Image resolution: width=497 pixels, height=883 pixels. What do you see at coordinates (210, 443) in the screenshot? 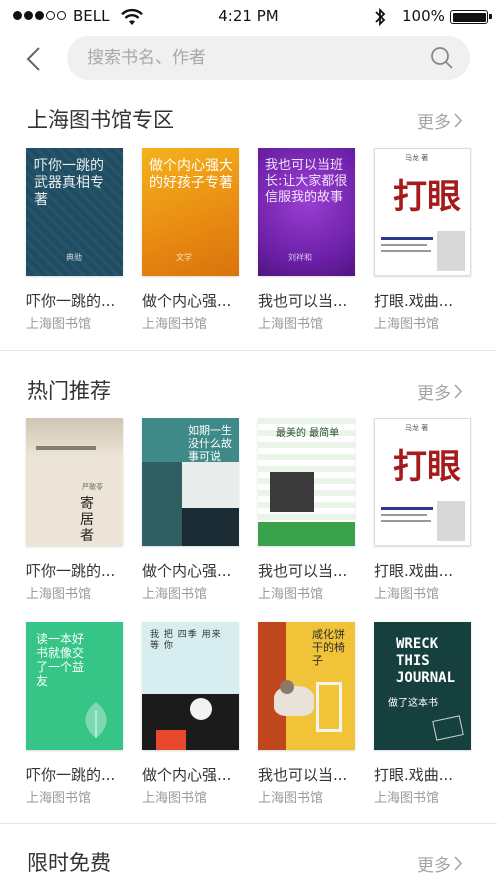
I see `cover-title: 如期一生没什么故事可说` at bounding box center [210, 443].